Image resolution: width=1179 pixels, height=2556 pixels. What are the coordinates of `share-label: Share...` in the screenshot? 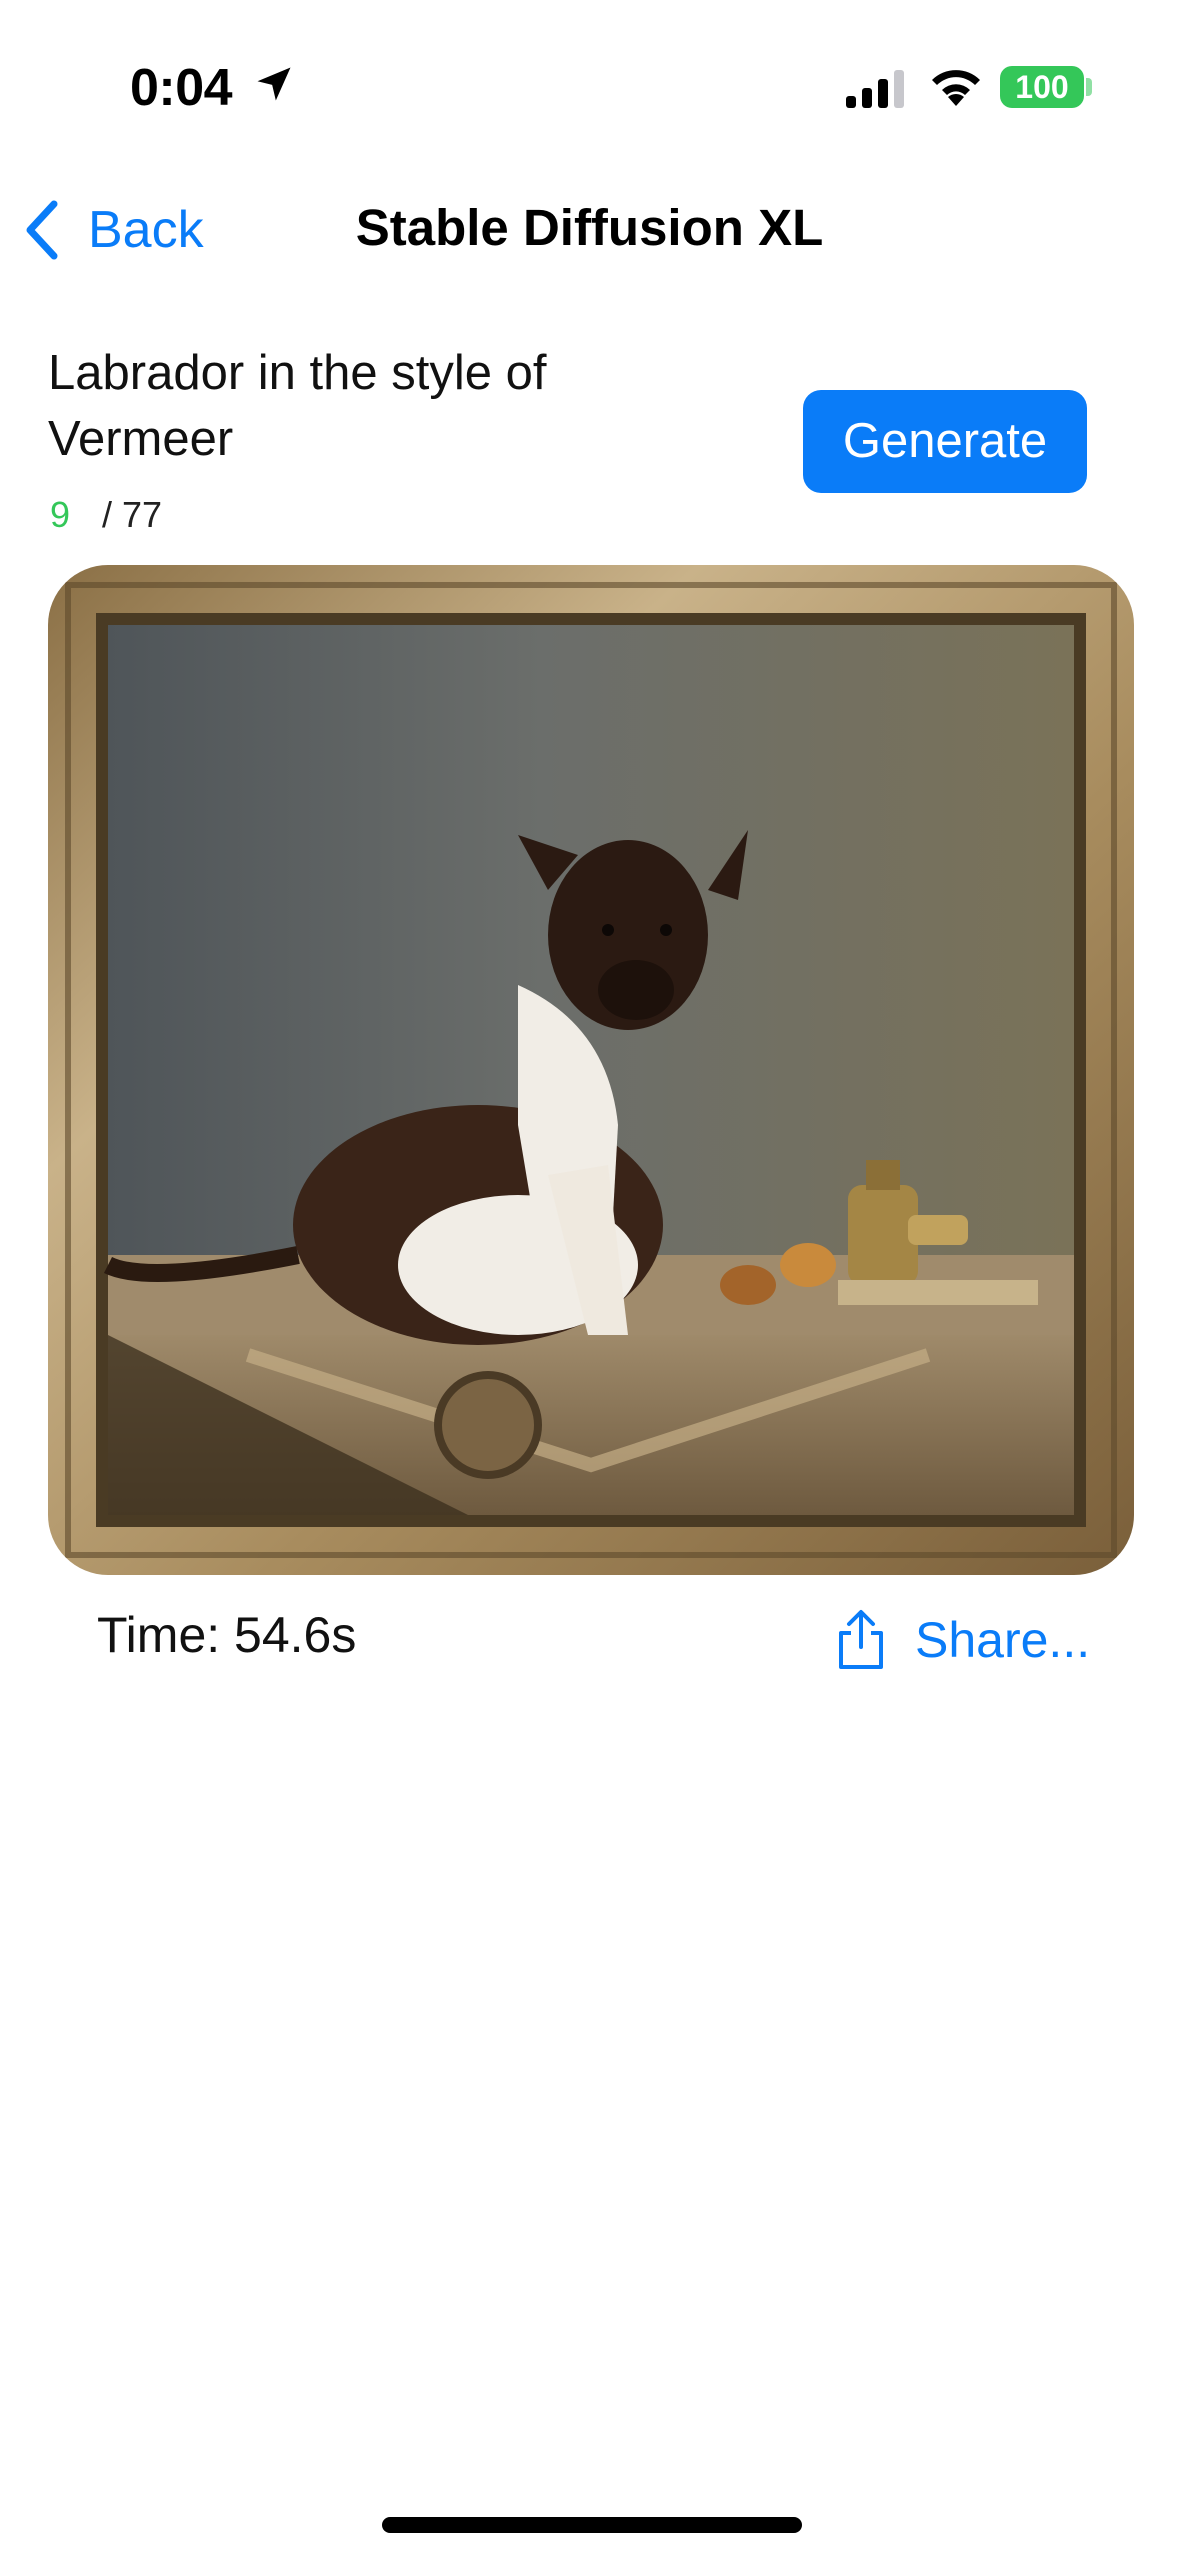 It's located at (1003, 1640).